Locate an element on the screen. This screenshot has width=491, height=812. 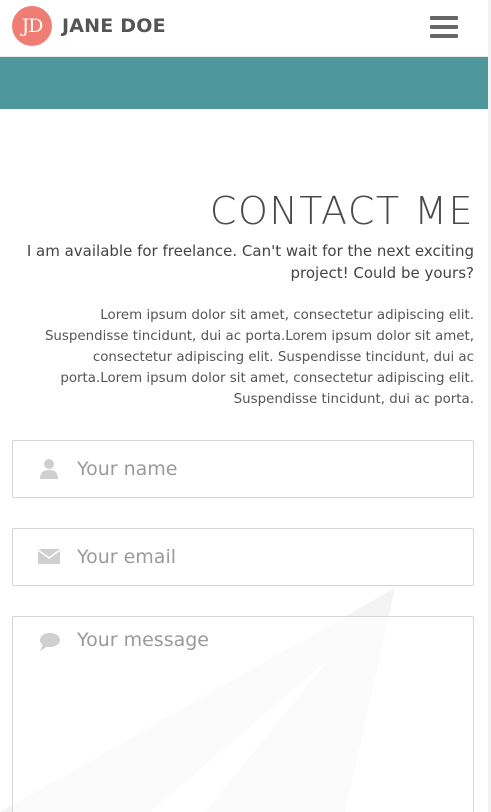
header-band is located at coordinates (245, 83).